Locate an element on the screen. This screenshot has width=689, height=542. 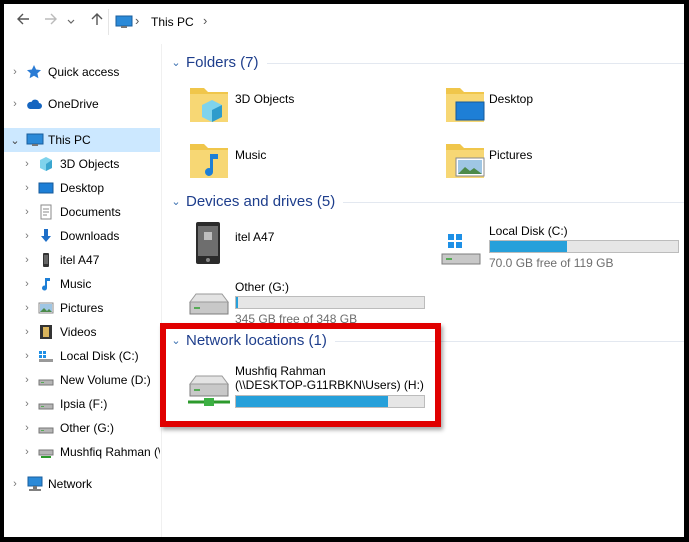
sidebar-item-mushfiq-rahman: › Mushfiq Rahman (\ is located at coordinates (82, 452).